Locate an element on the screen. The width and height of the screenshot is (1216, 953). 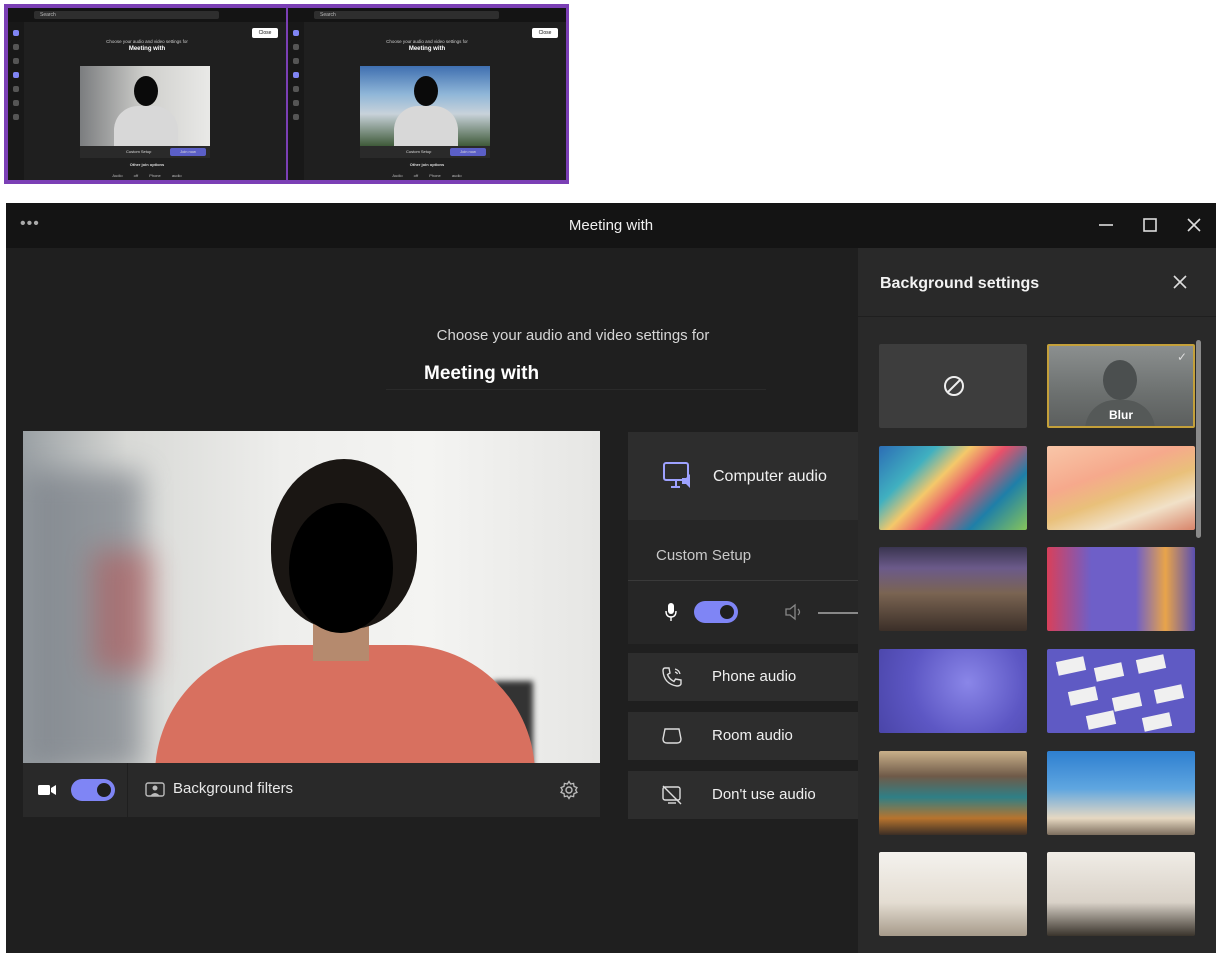
title-bar: ••• Meeting with is located at coordinates (611, 225).